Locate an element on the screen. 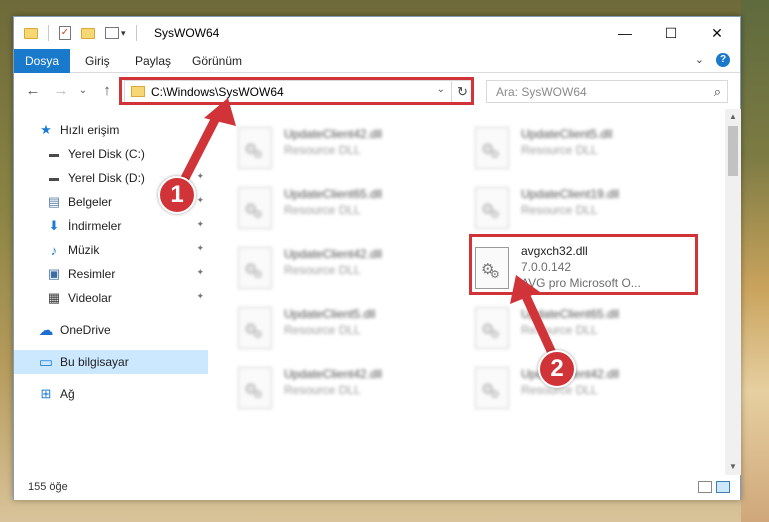 The image size is (769, 522). pictures-icon: ▣ is located at coordinates (54, 273).